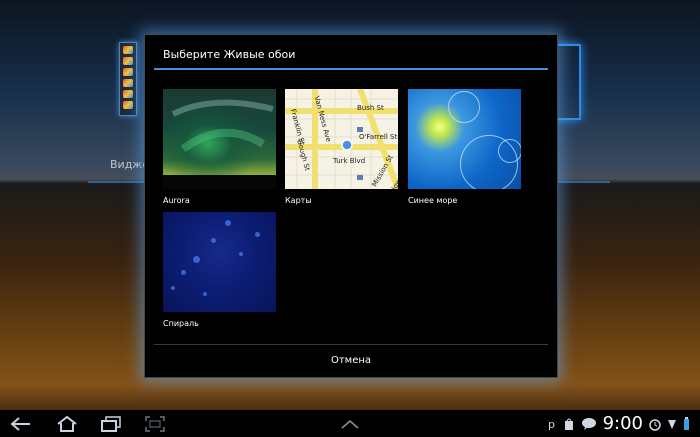 This screenshot has height=437, width=700. What do you see at coordinates (464, 139) in the screenshot?
I see `blue-sea-thumbnail` at bounding box center [464, 139].